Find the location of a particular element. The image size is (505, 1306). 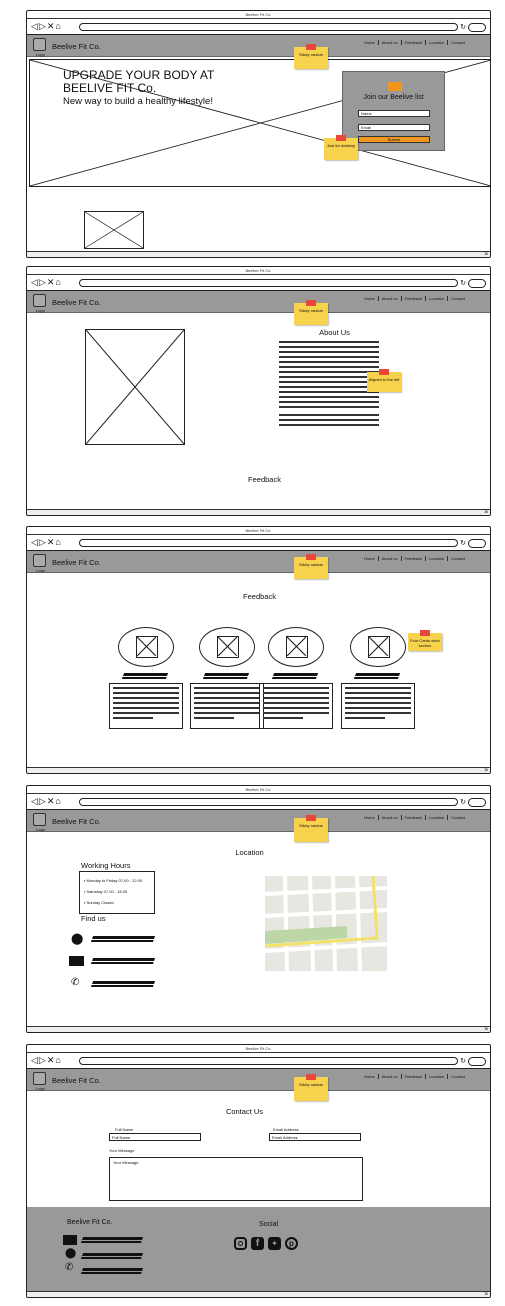

submit-button: Submit is located at coordinates (394, 139).